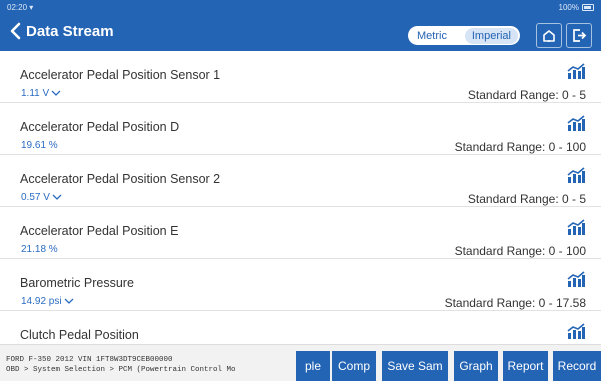 This screenshot has width=601, height=381. Describe the element at coordinates (35, 197) in the screenshot. I see `parameter-value-text: 0.57 V` at that location.